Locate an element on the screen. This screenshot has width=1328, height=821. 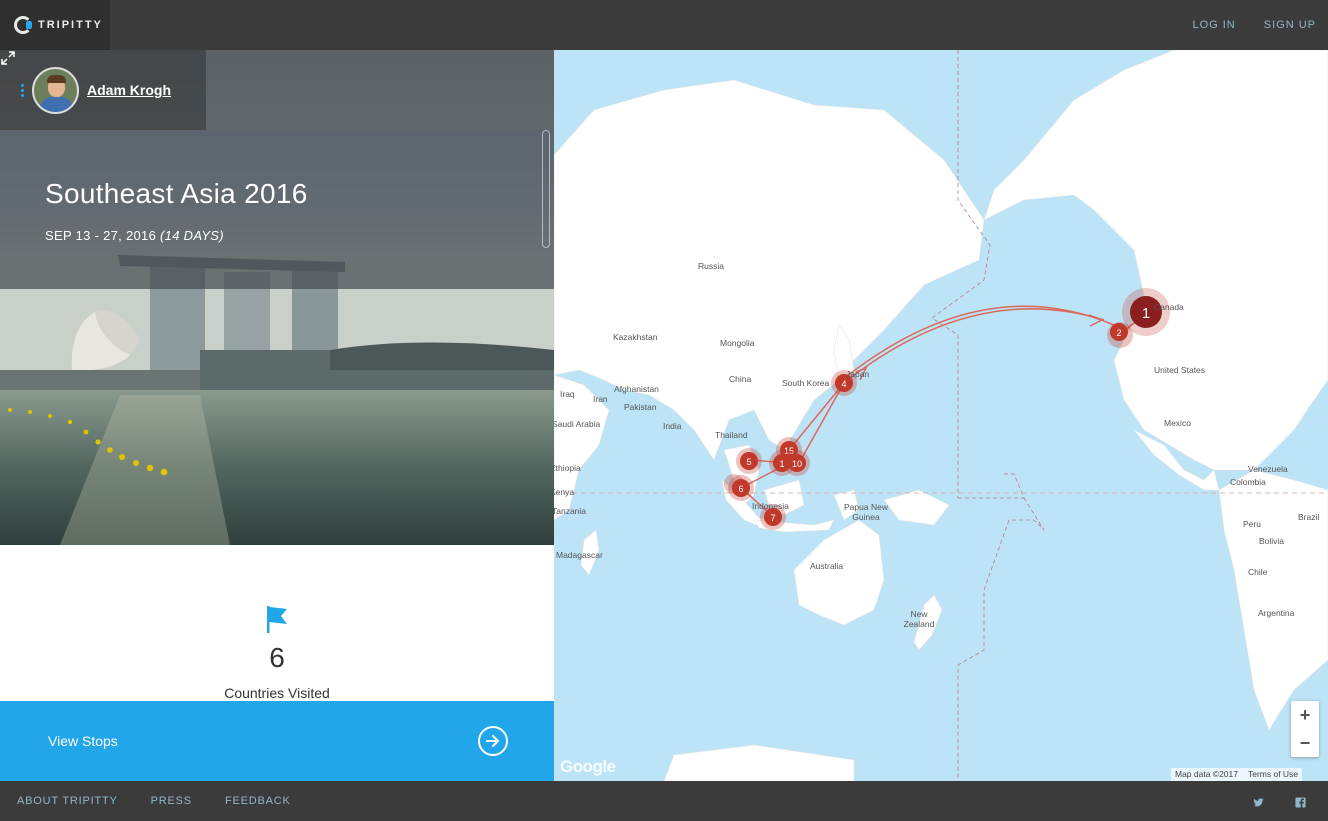
expand-icon is located at coordinates (8, 58).